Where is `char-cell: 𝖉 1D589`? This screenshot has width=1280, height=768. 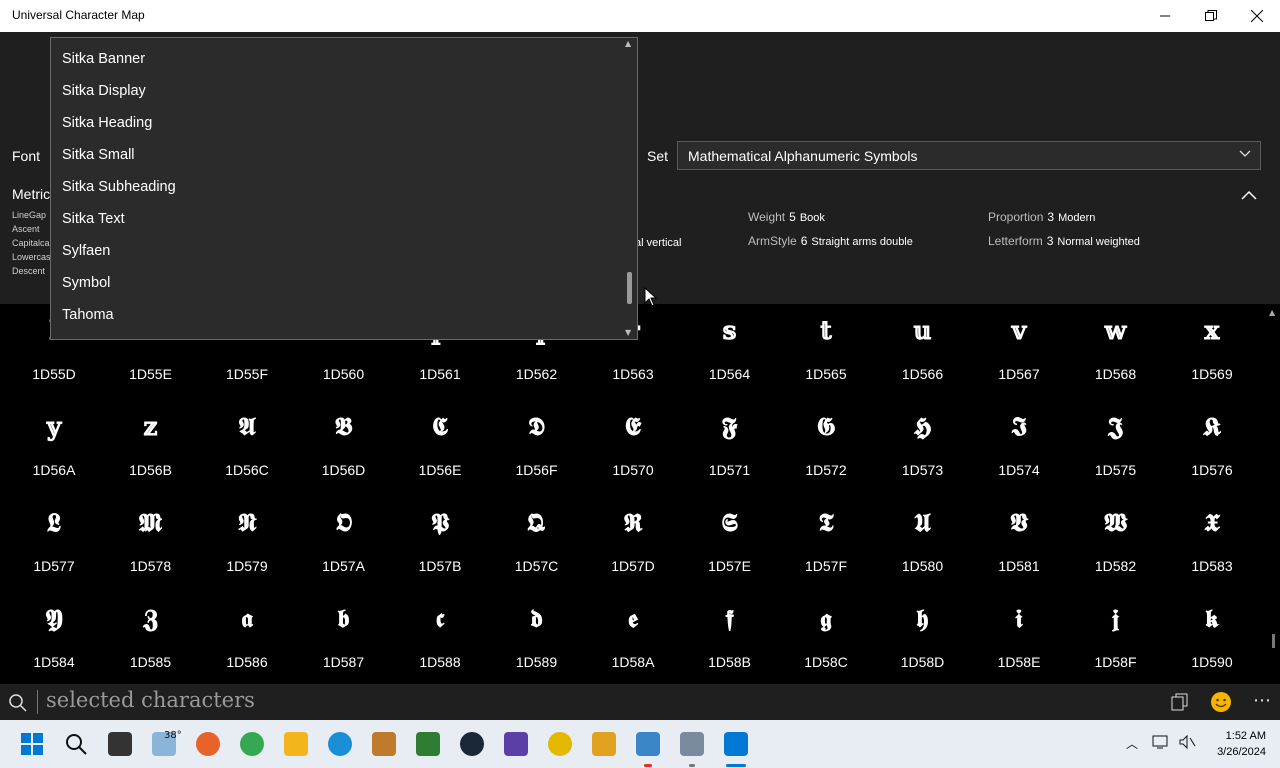 char-cell: 𝖉 1D589 is located at coordinates (537, 619).